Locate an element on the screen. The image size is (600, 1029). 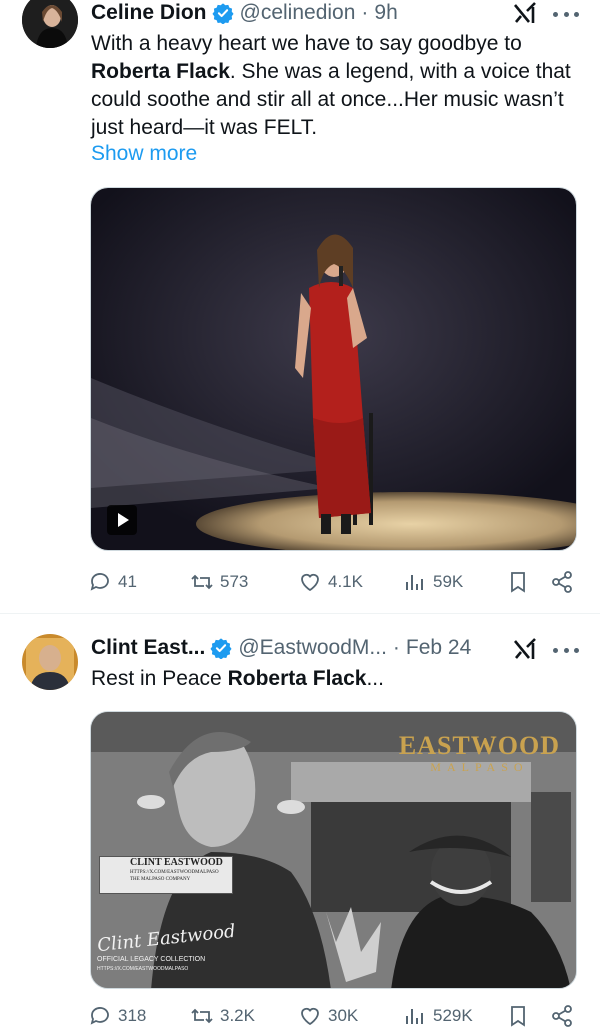
legacy-line-2: HTTPS://X.COM/EASTWOODMALPASO is located at coordinates (143, 969).